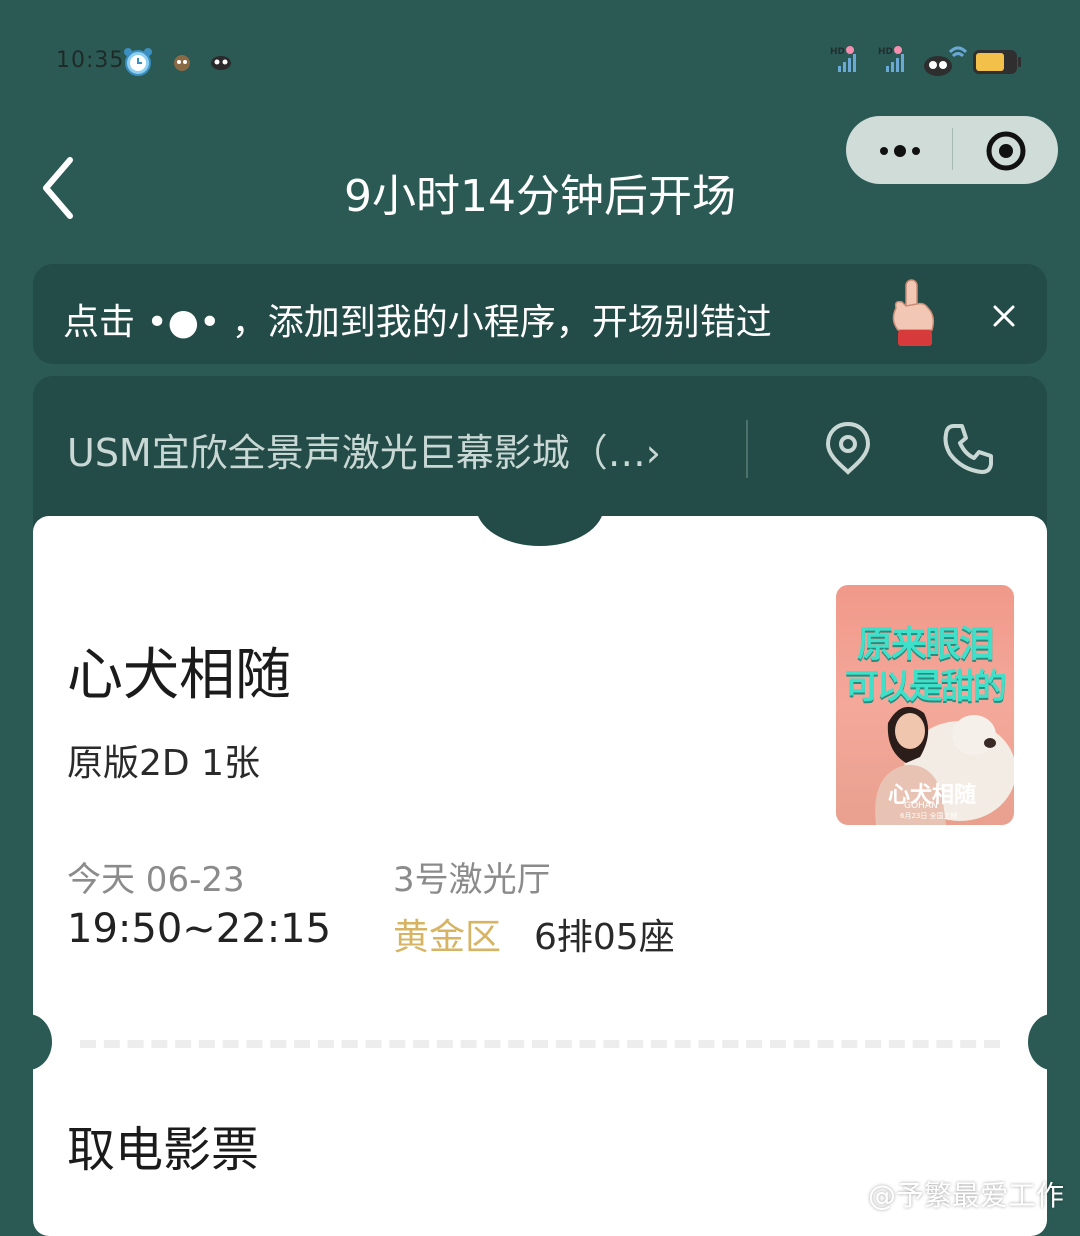 The height and width of the screenshot is (1236, 1080). I want to click on ticket-divider, so click(540, 1044).